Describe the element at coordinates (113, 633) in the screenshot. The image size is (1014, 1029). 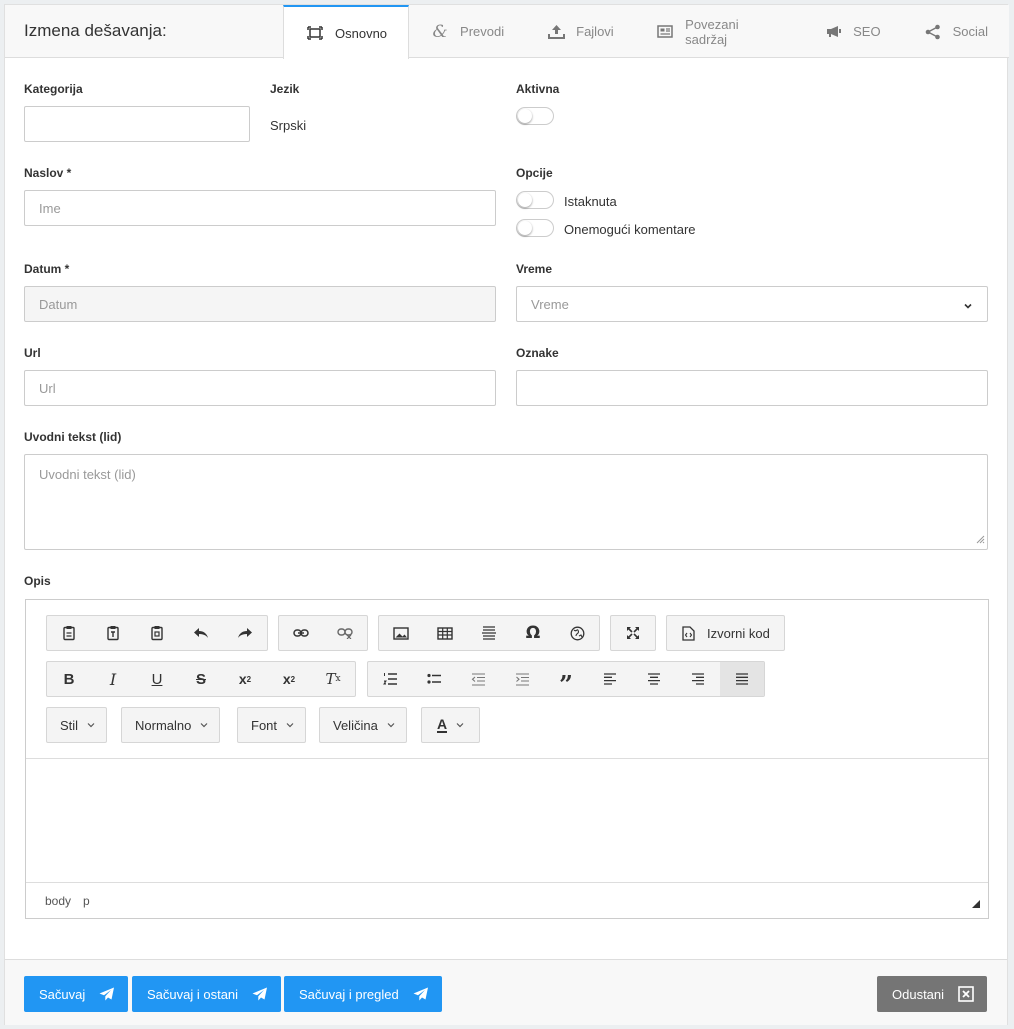
I see `paste-text-icon` at that location.